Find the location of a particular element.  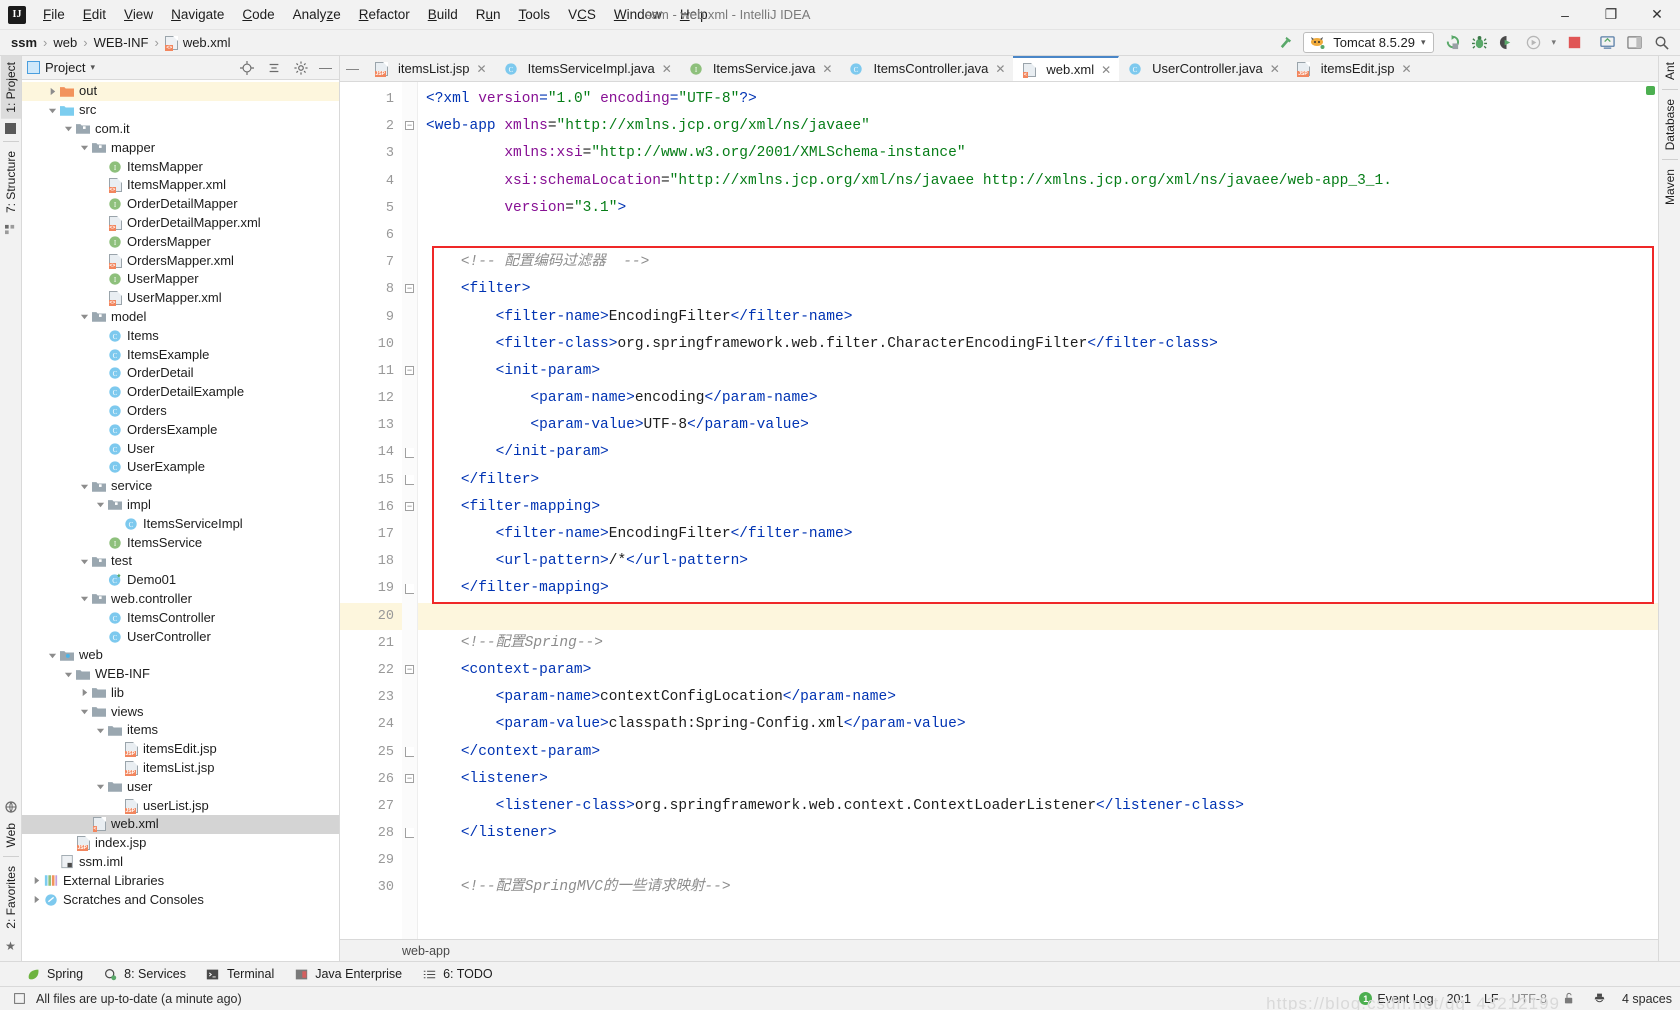

gear-icon is located at coordinates (301, 68).